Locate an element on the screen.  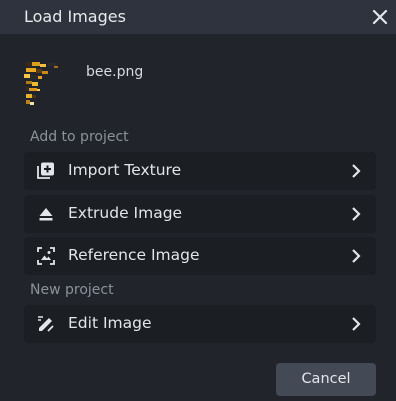
extrude-icon is located at coordinates (46, 214).